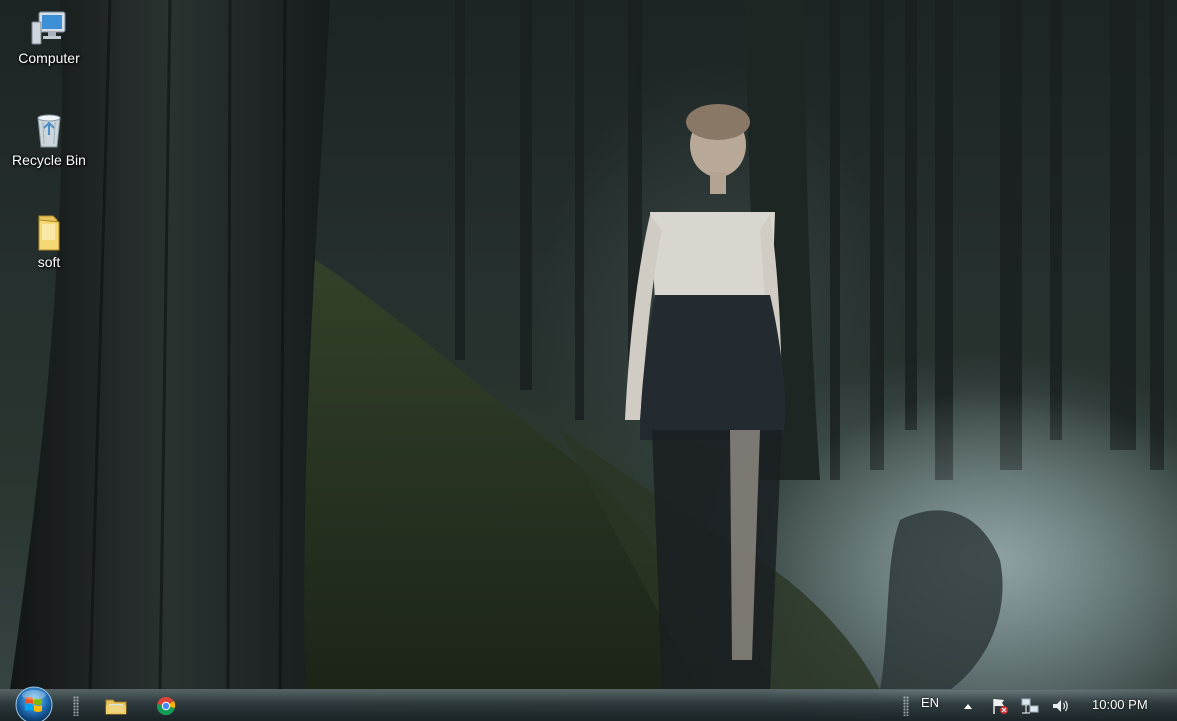 The height and width of the screenshot is (721, 1177). Describe the element at coordinates (49, 131) in the screenshot. I see `recycle-bin-icon` at that location.